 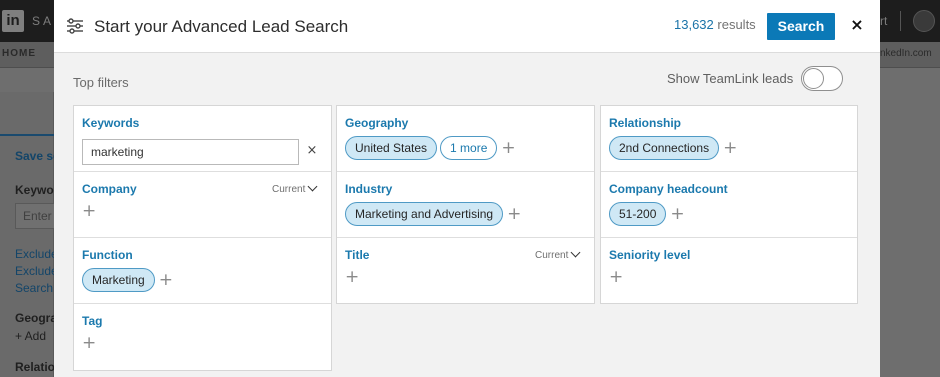 What do you see at coordinates (424, 214) in the screenshot?
I see `chip-marketing-advertising: Marketing and Advertising` at bounding box center [424, 214].